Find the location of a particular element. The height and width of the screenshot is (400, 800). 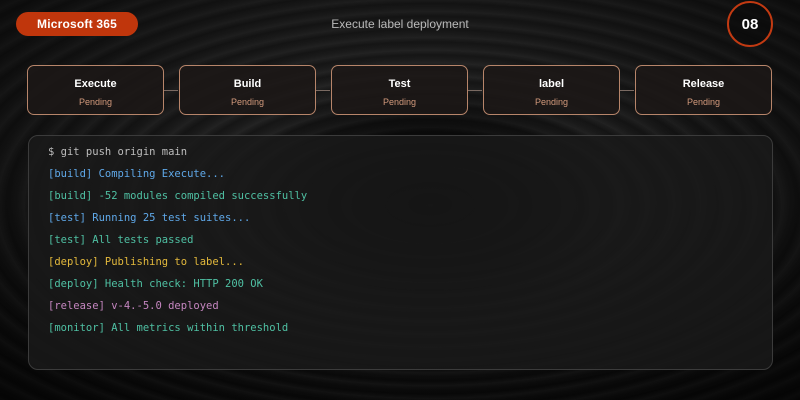

step-number: 08 is located at coordinates (750, 24).